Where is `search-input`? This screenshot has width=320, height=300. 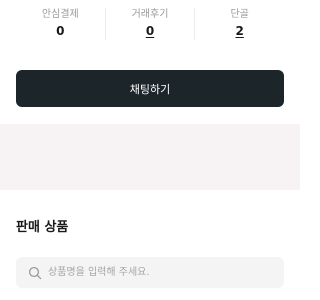 search-input is located at coordinates (166, 272).